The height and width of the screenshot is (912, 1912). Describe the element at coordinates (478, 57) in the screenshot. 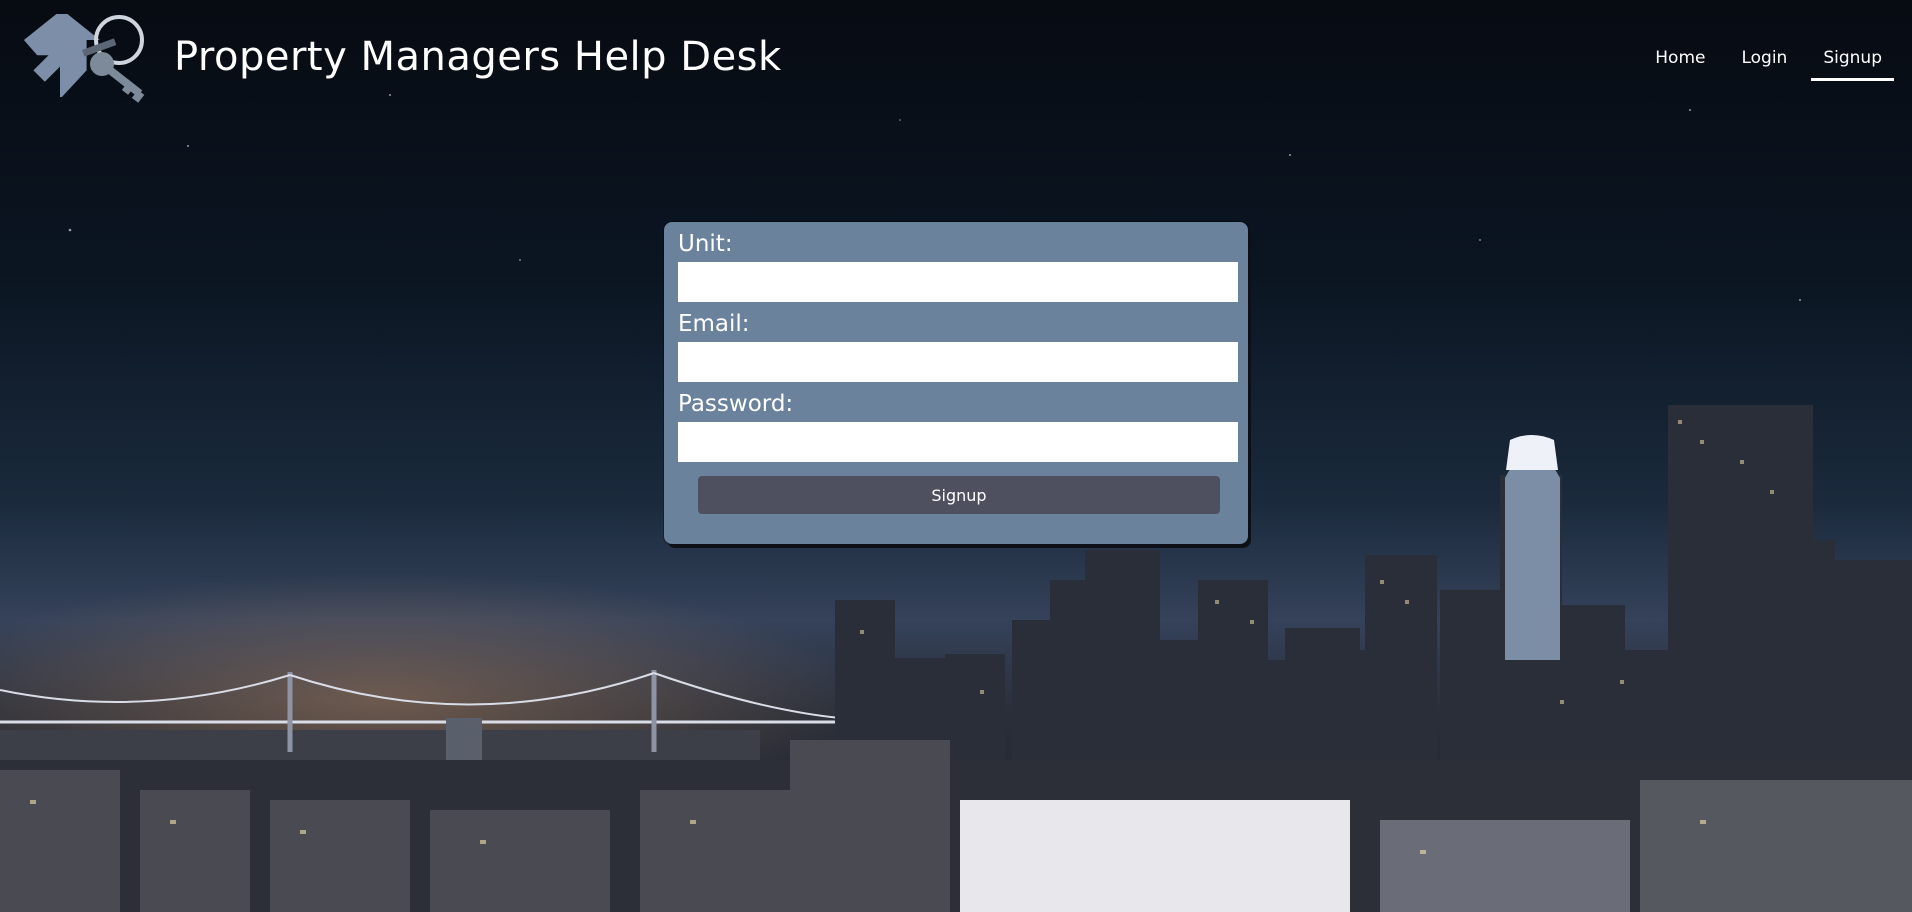

I see `site-title: Property Managers Help Desk` at that location.